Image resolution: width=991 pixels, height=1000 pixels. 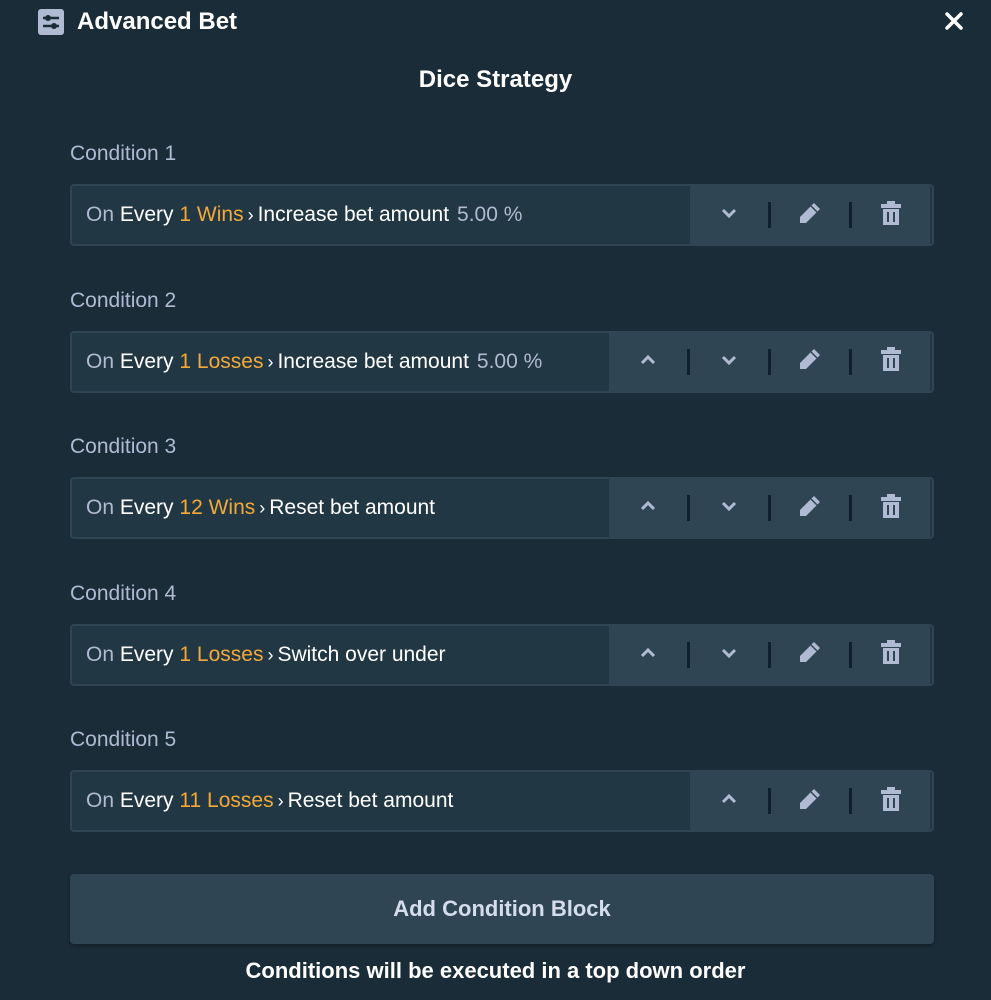 I want to click on trigger-count: 11 Losses, so click(x=226, y=800).